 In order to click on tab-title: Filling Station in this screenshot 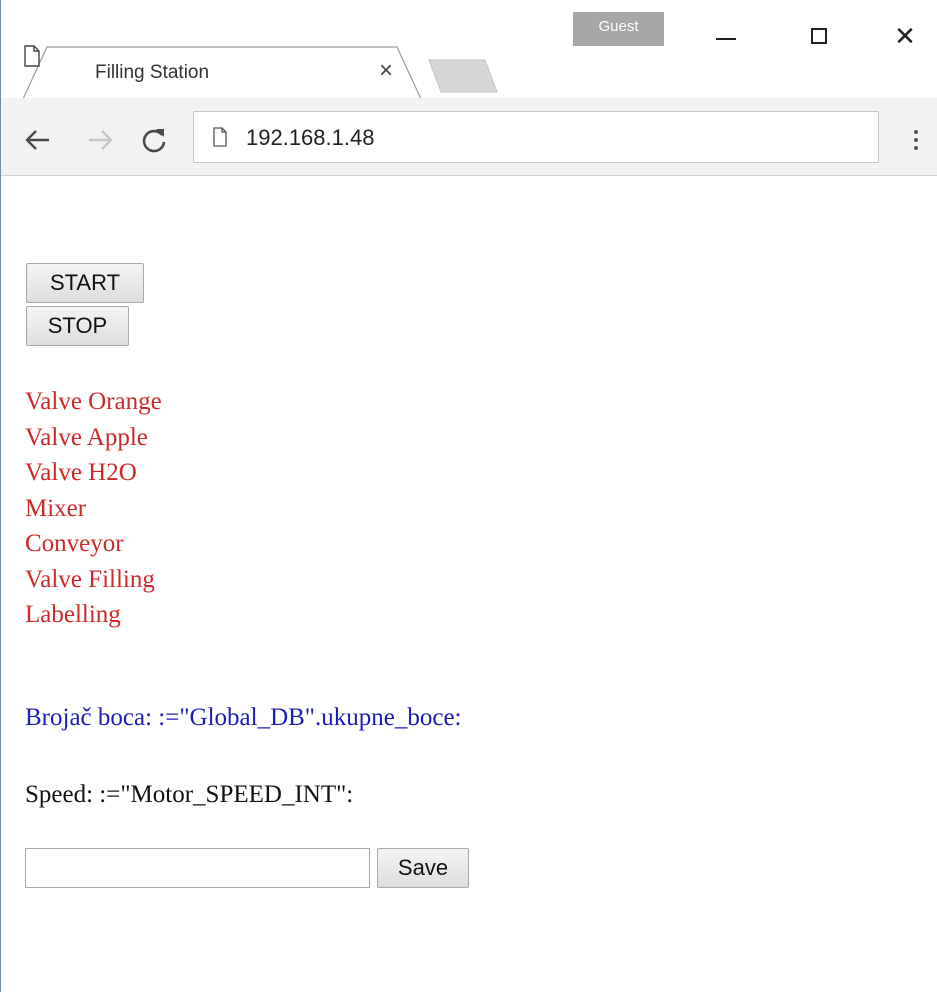, I will do `click(152, 72)`.